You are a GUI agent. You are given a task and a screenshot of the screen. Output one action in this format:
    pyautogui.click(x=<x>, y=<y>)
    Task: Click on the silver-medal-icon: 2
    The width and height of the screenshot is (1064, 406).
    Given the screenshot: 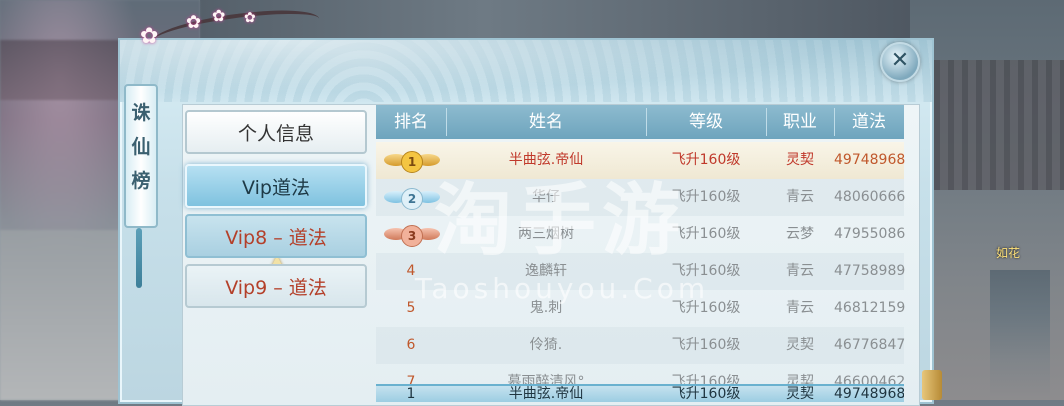 What is the action you would take?
    pyautogui.click(x=412, y=199)
    